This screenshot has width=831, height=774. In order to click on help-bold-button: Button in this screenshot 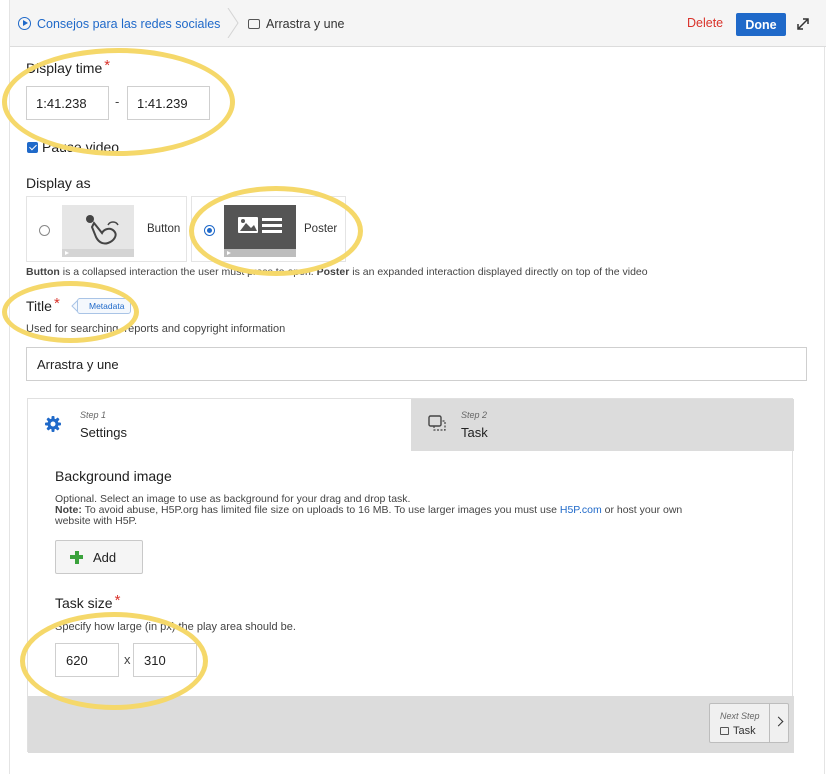, I will do `click(43, 272)`.